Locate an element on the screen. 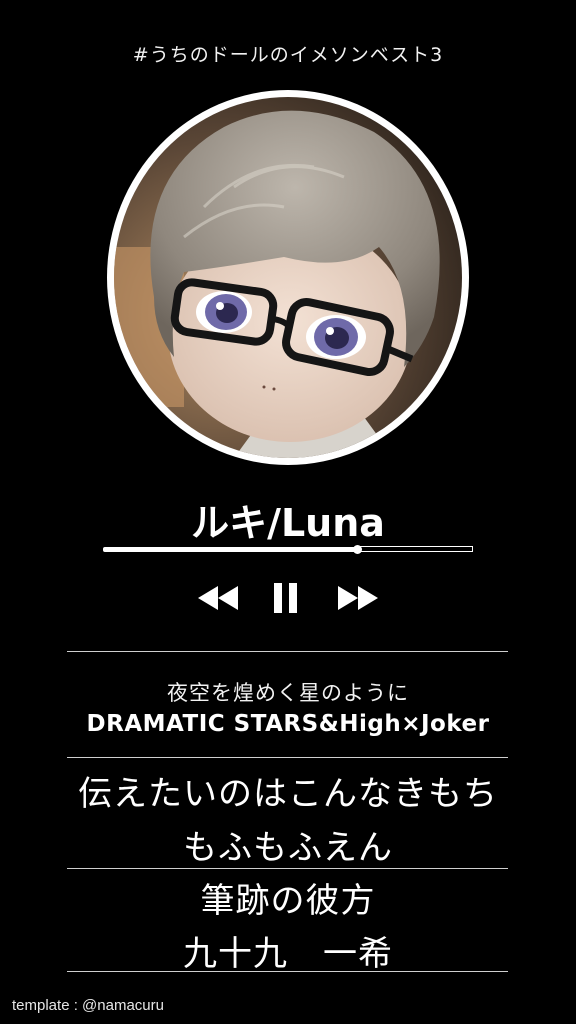 The height and width of the screenshot is (1024, 576). song-2-title: 伝えたいのはこんなきもち is located at coordinates (288, 794).